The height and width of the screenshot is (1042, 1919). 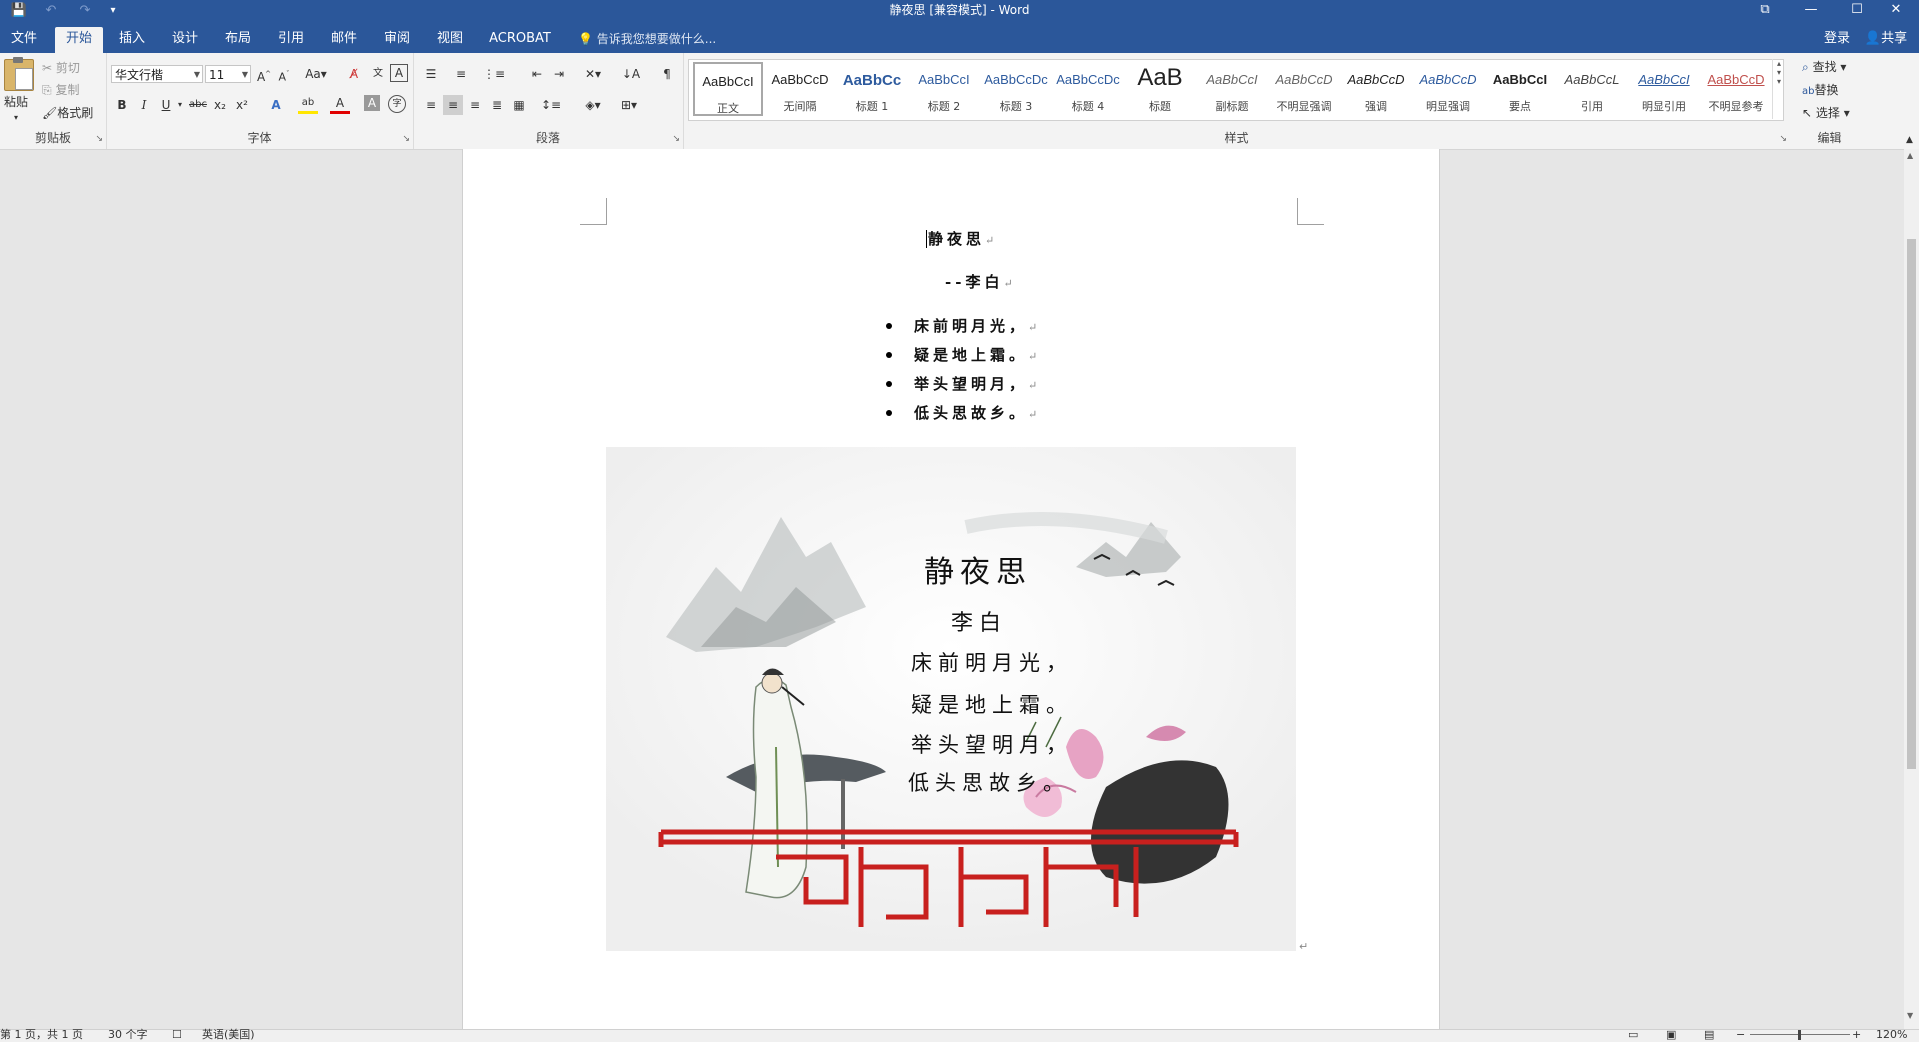 What do you see at coordinates (79, 40) in the screenshot?
I see `tab-home: 开始` at bounding box center [79, 40].